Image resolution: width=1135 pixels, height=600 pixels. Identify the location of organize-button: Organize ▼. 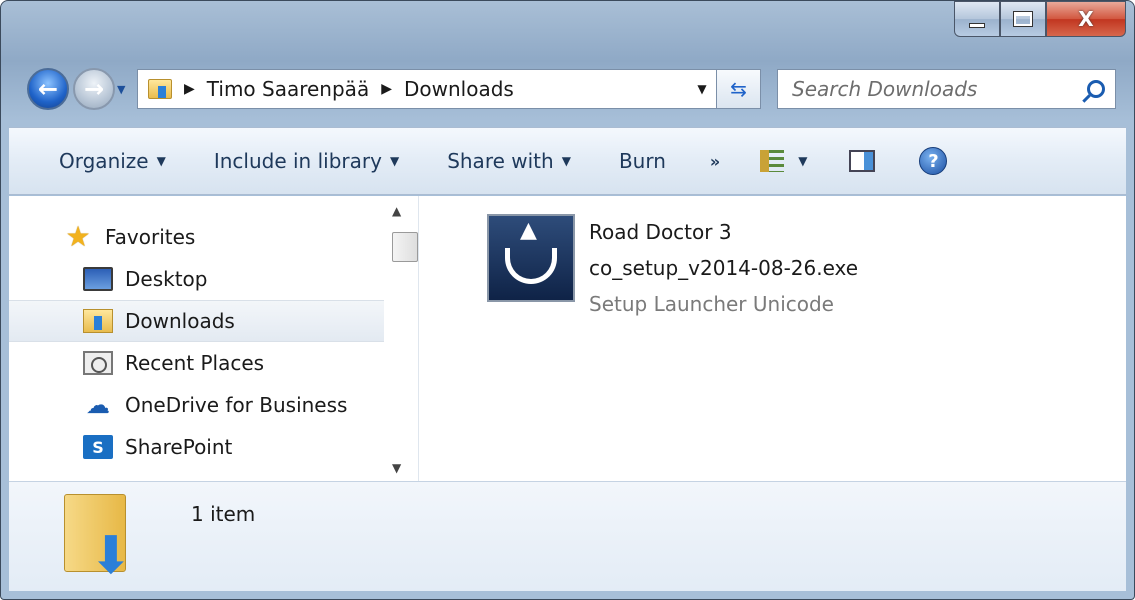
(99, 161).